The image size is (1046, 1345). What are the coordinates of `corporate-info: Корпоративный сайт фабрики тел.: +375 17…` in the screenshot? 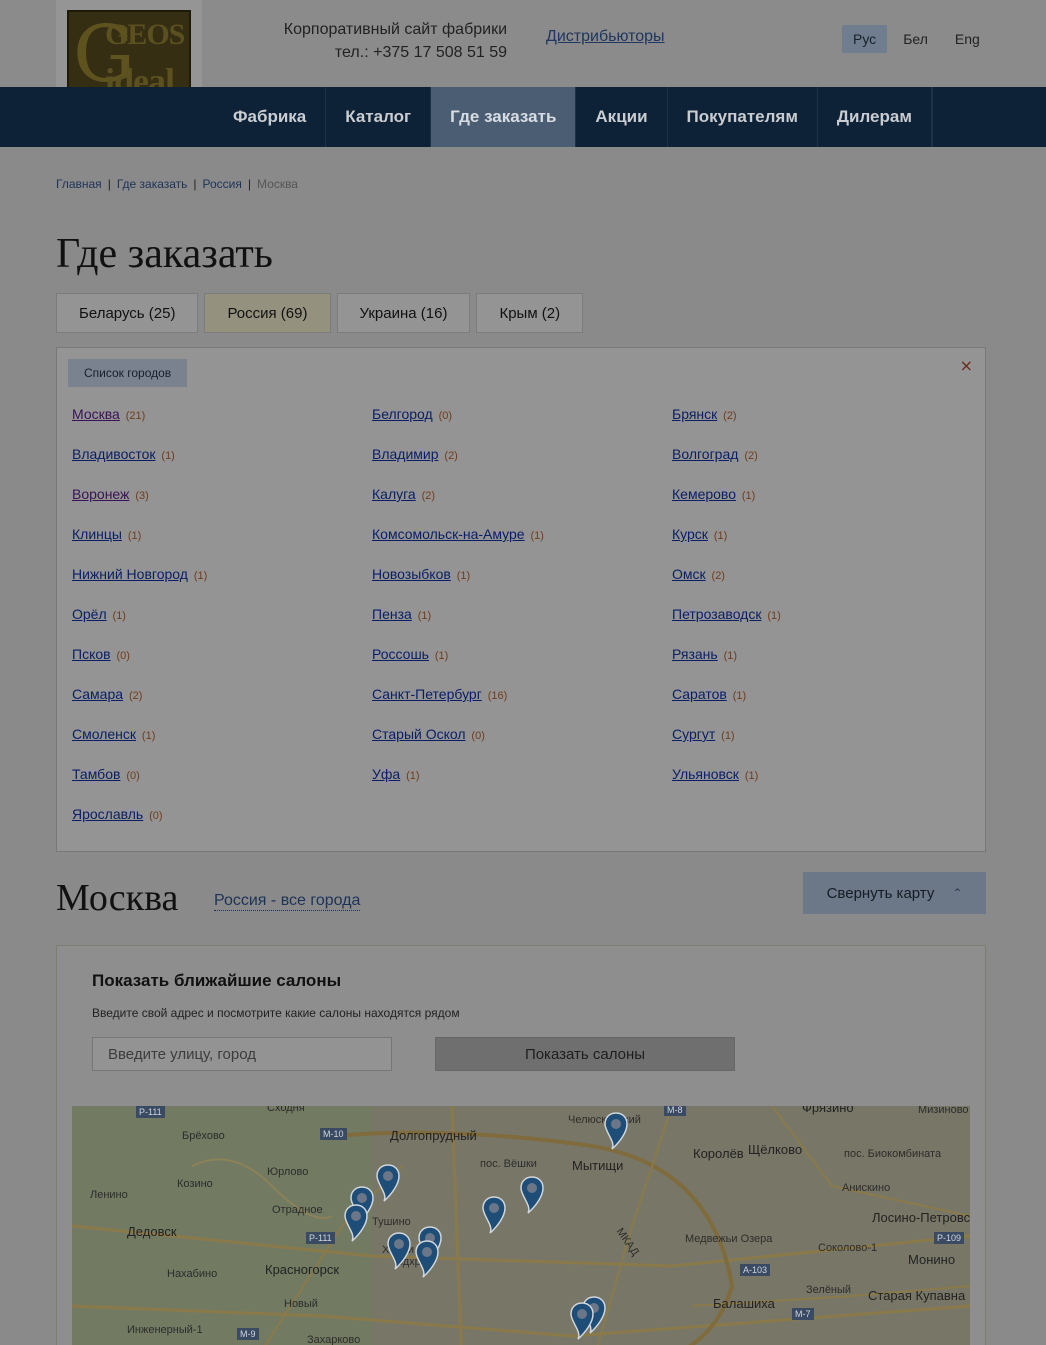 It's located at (368, 41).